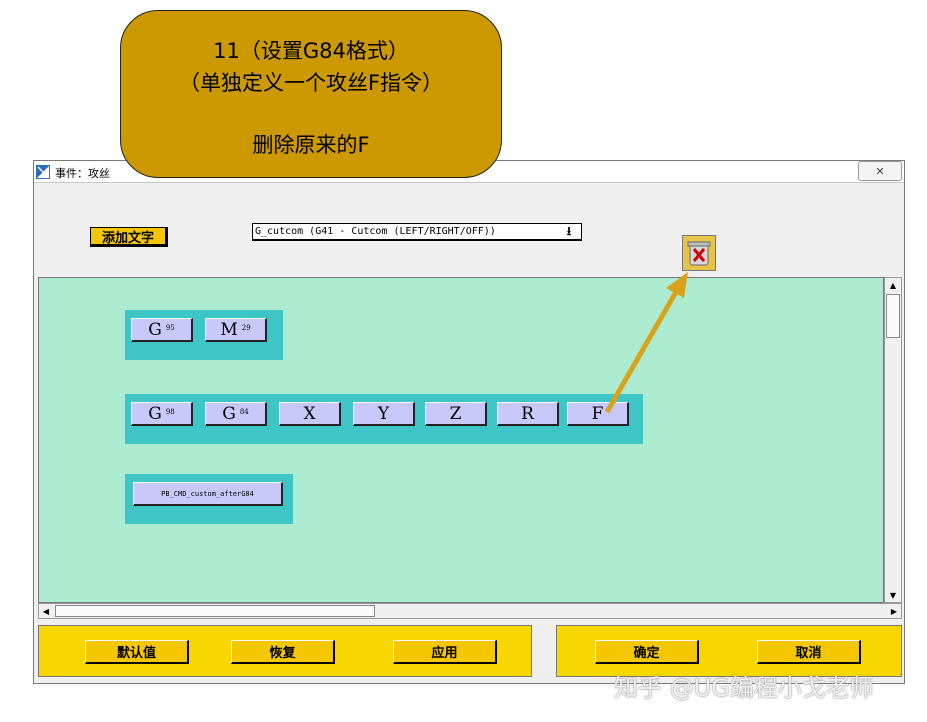 The height and width of the screenshot is (722, 927). I want to click on scroll-right-icon: ▶, so click(894, 611).